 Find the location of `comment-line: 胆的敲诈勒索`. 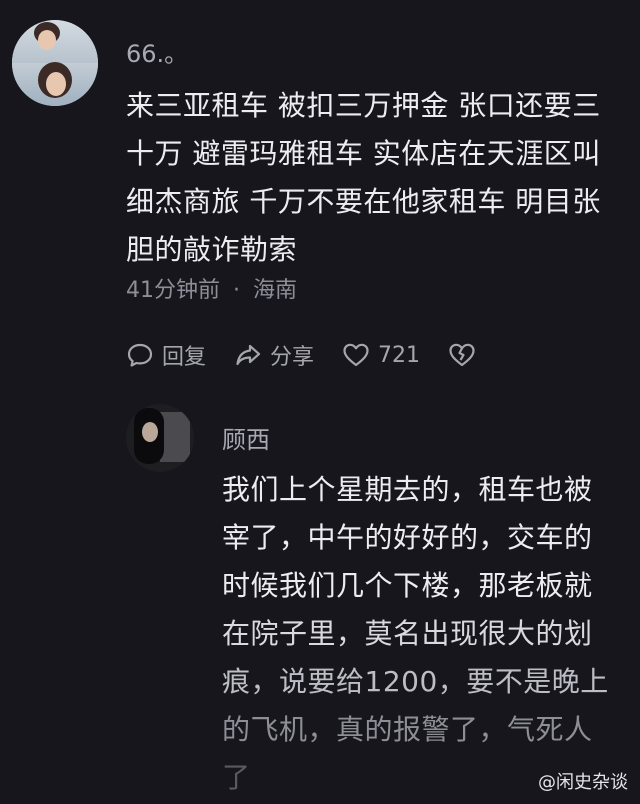

comment-line: 胆的敲诈勒索 is located at coordinates (212, 249).